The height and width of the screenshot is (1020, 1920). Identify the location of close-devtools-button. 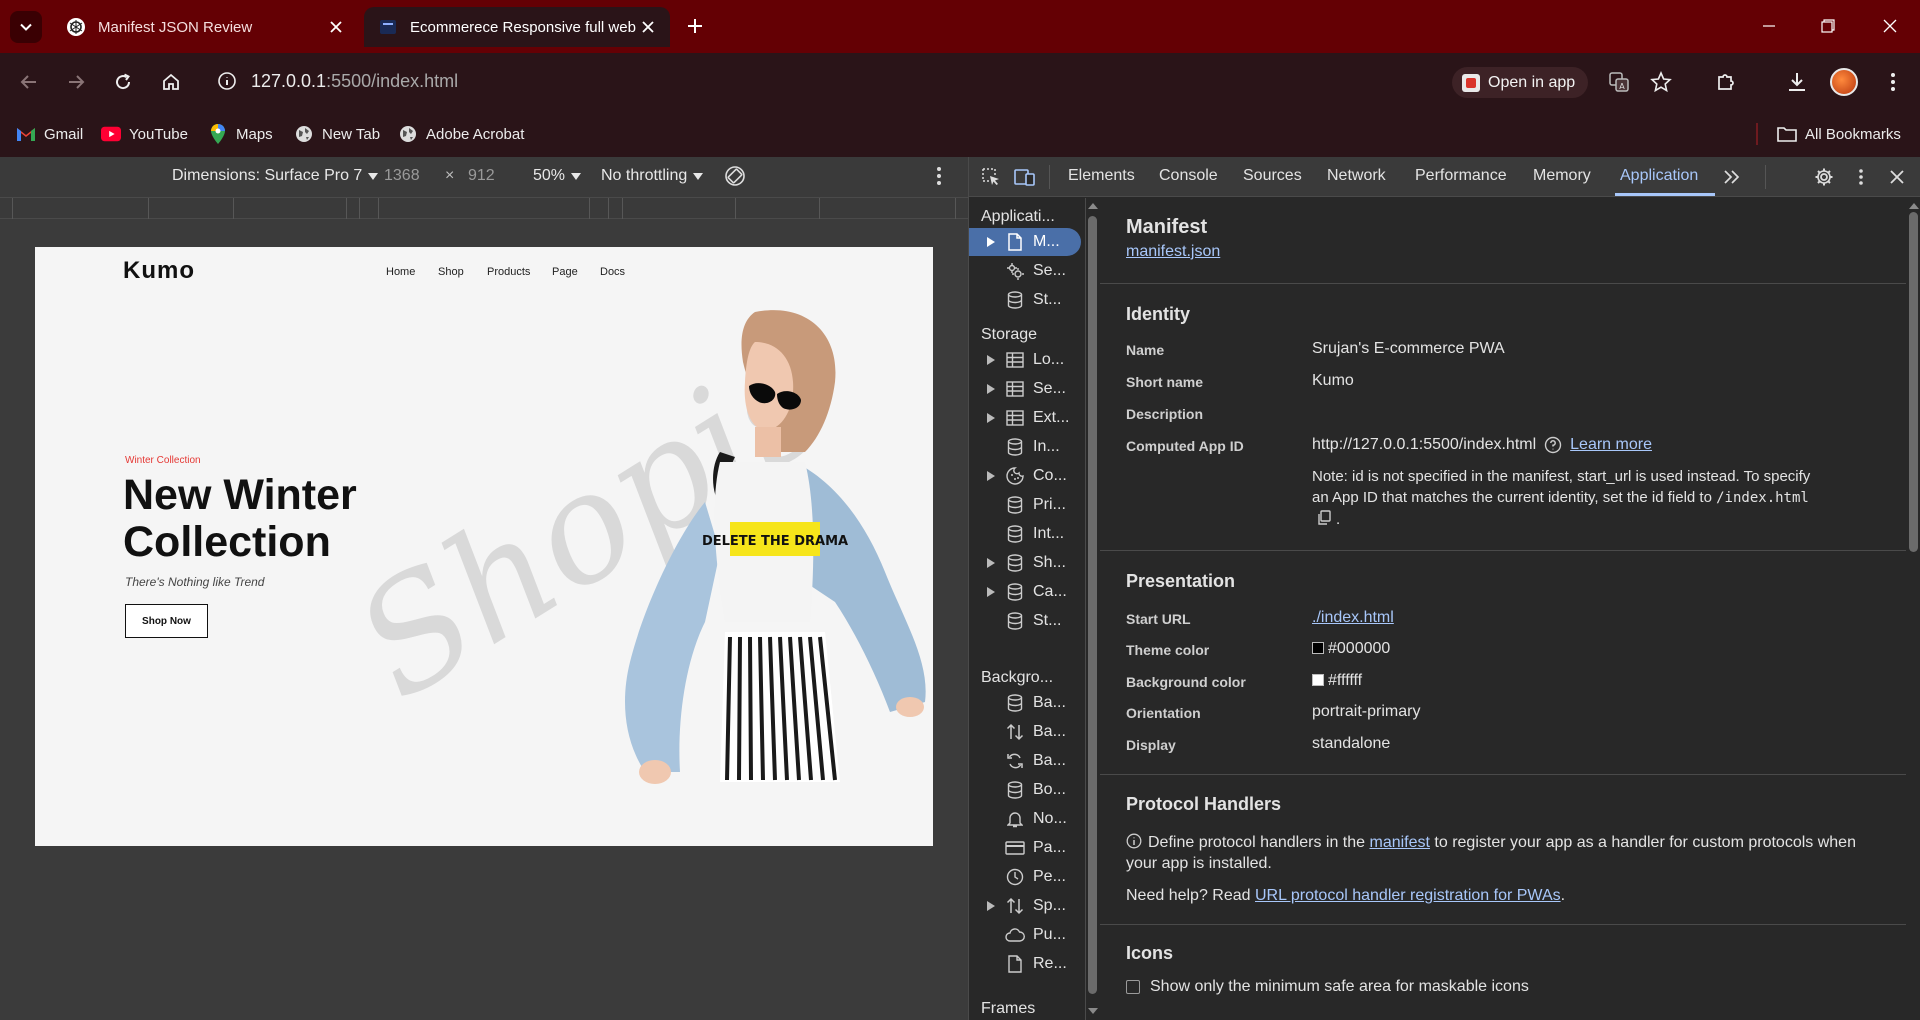
(1897, 177).